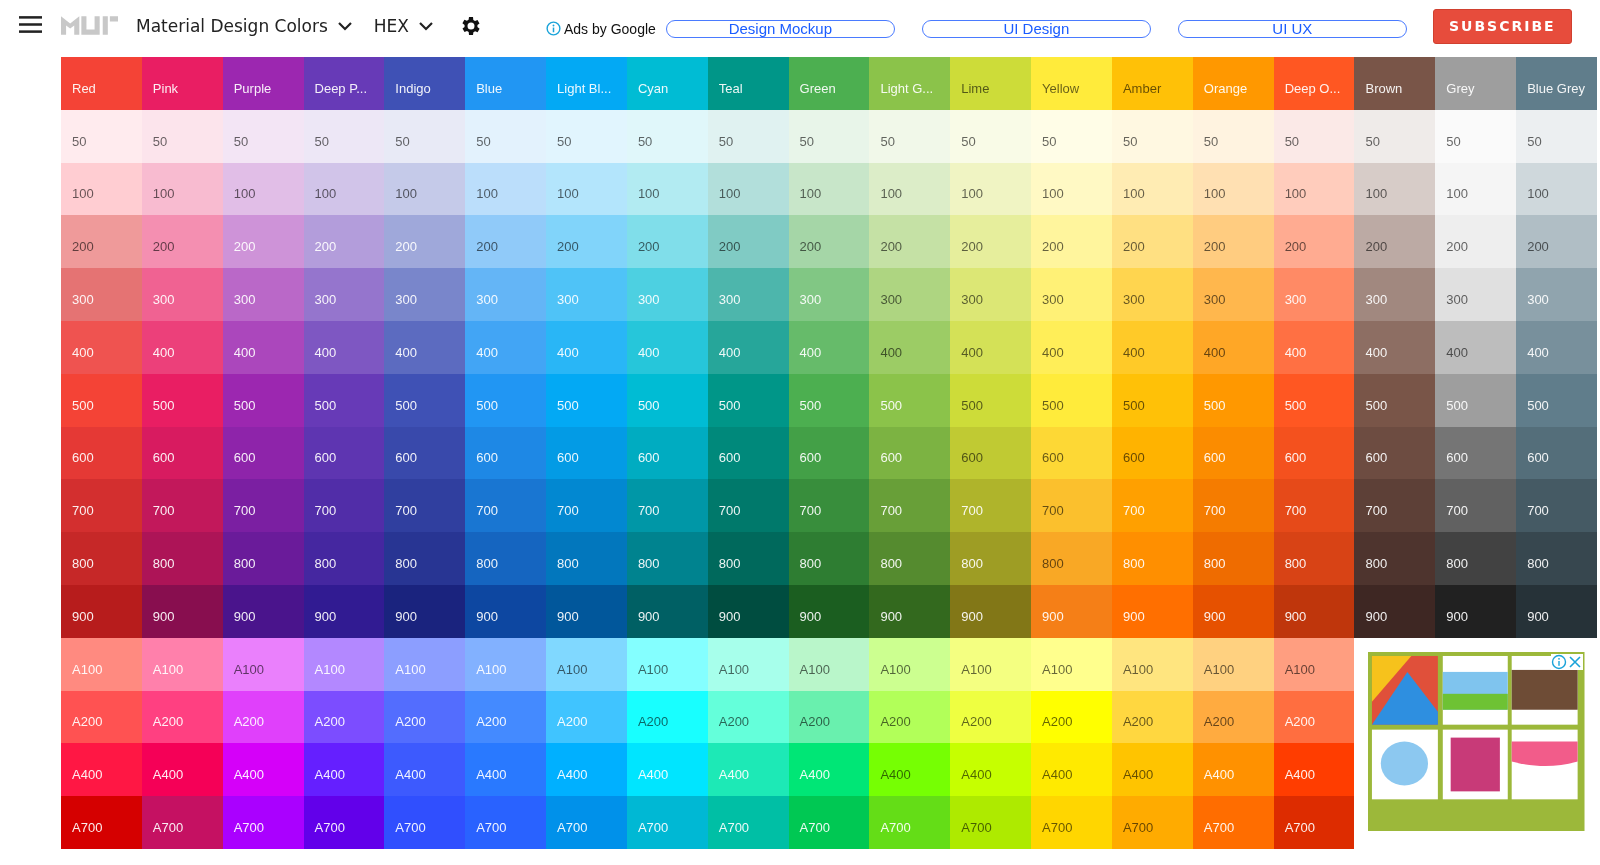 Image resolution: width=1600 pixels, height=865 pixels. What do you see at coordinates (991, 83) in the screenshot?
I see `color-column-header: Lime` at bounding box center [991, 83].